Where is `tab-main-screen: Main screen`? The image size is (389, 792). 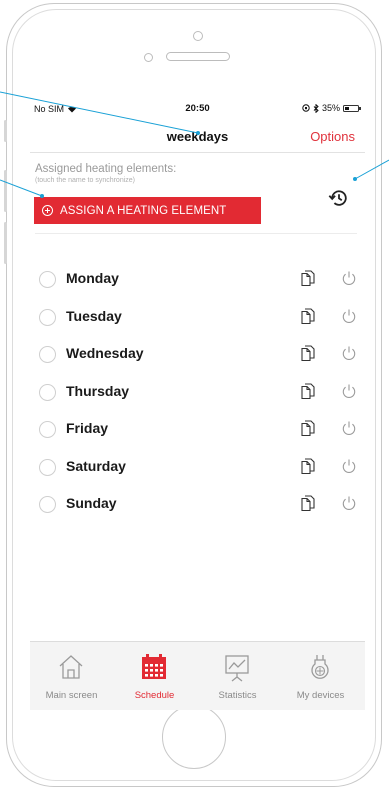
tab-main-screen: Main screen is located at coordinates (71, 676).